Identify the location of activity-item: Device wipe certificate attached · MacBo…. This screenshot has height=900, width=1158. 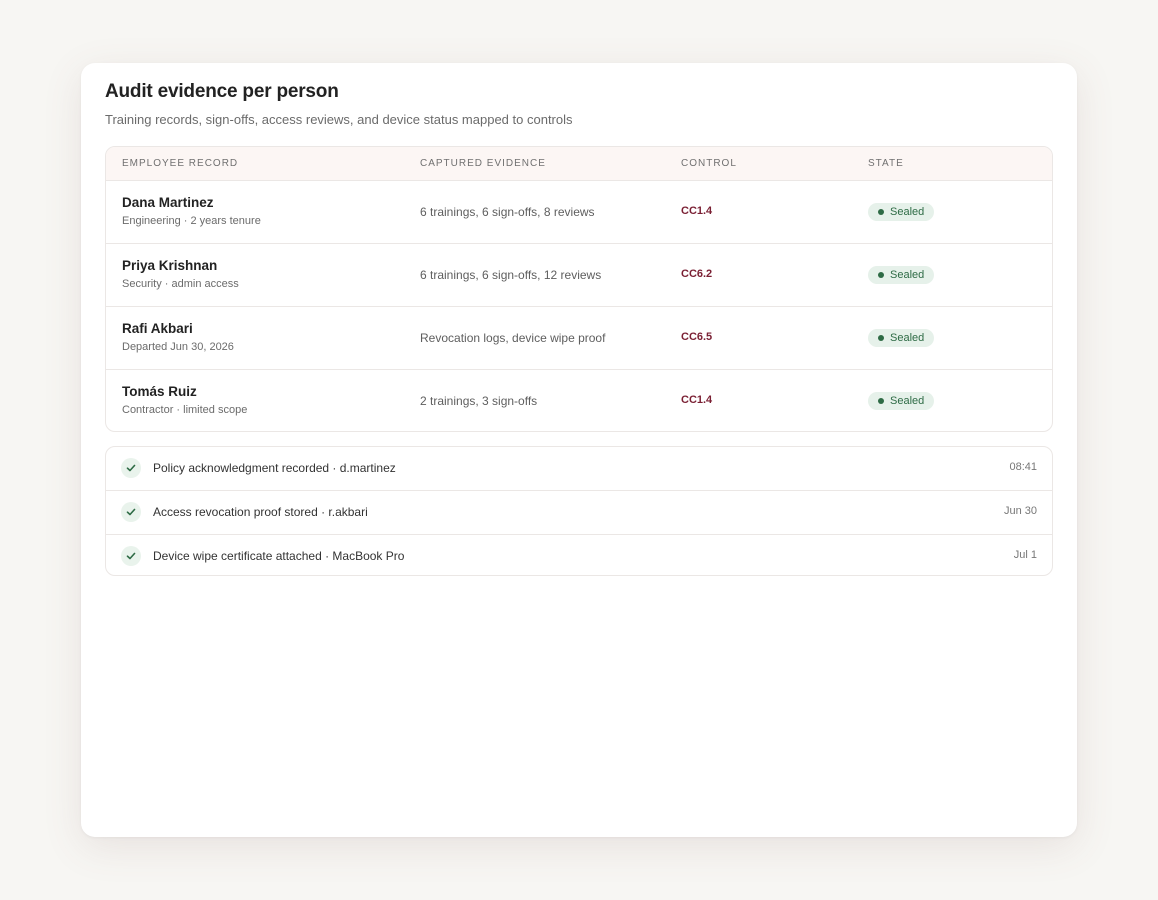
(579, 555).